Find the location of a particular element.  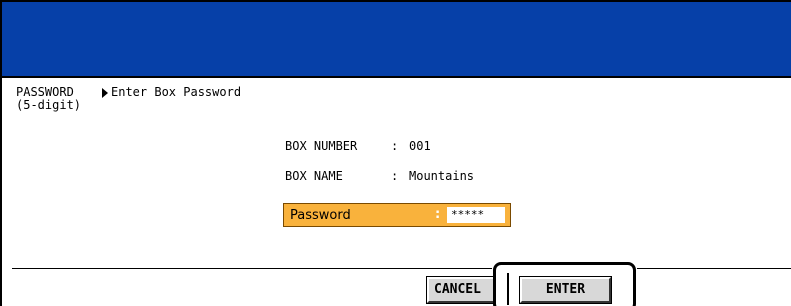

password-input: ***** is located at coordinates (476, 215).